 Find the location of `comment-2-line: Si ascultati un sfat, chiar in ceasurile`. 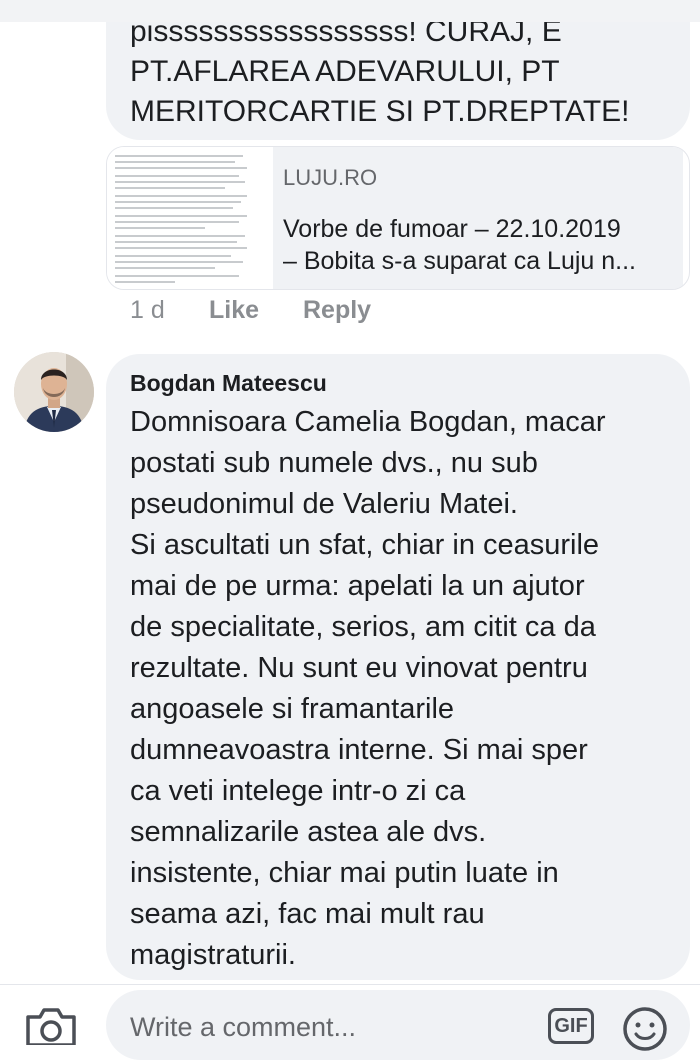

comment-2-line: Si ascultati un sfat, chiar in ceasurile is located at coordinates (365, 545).